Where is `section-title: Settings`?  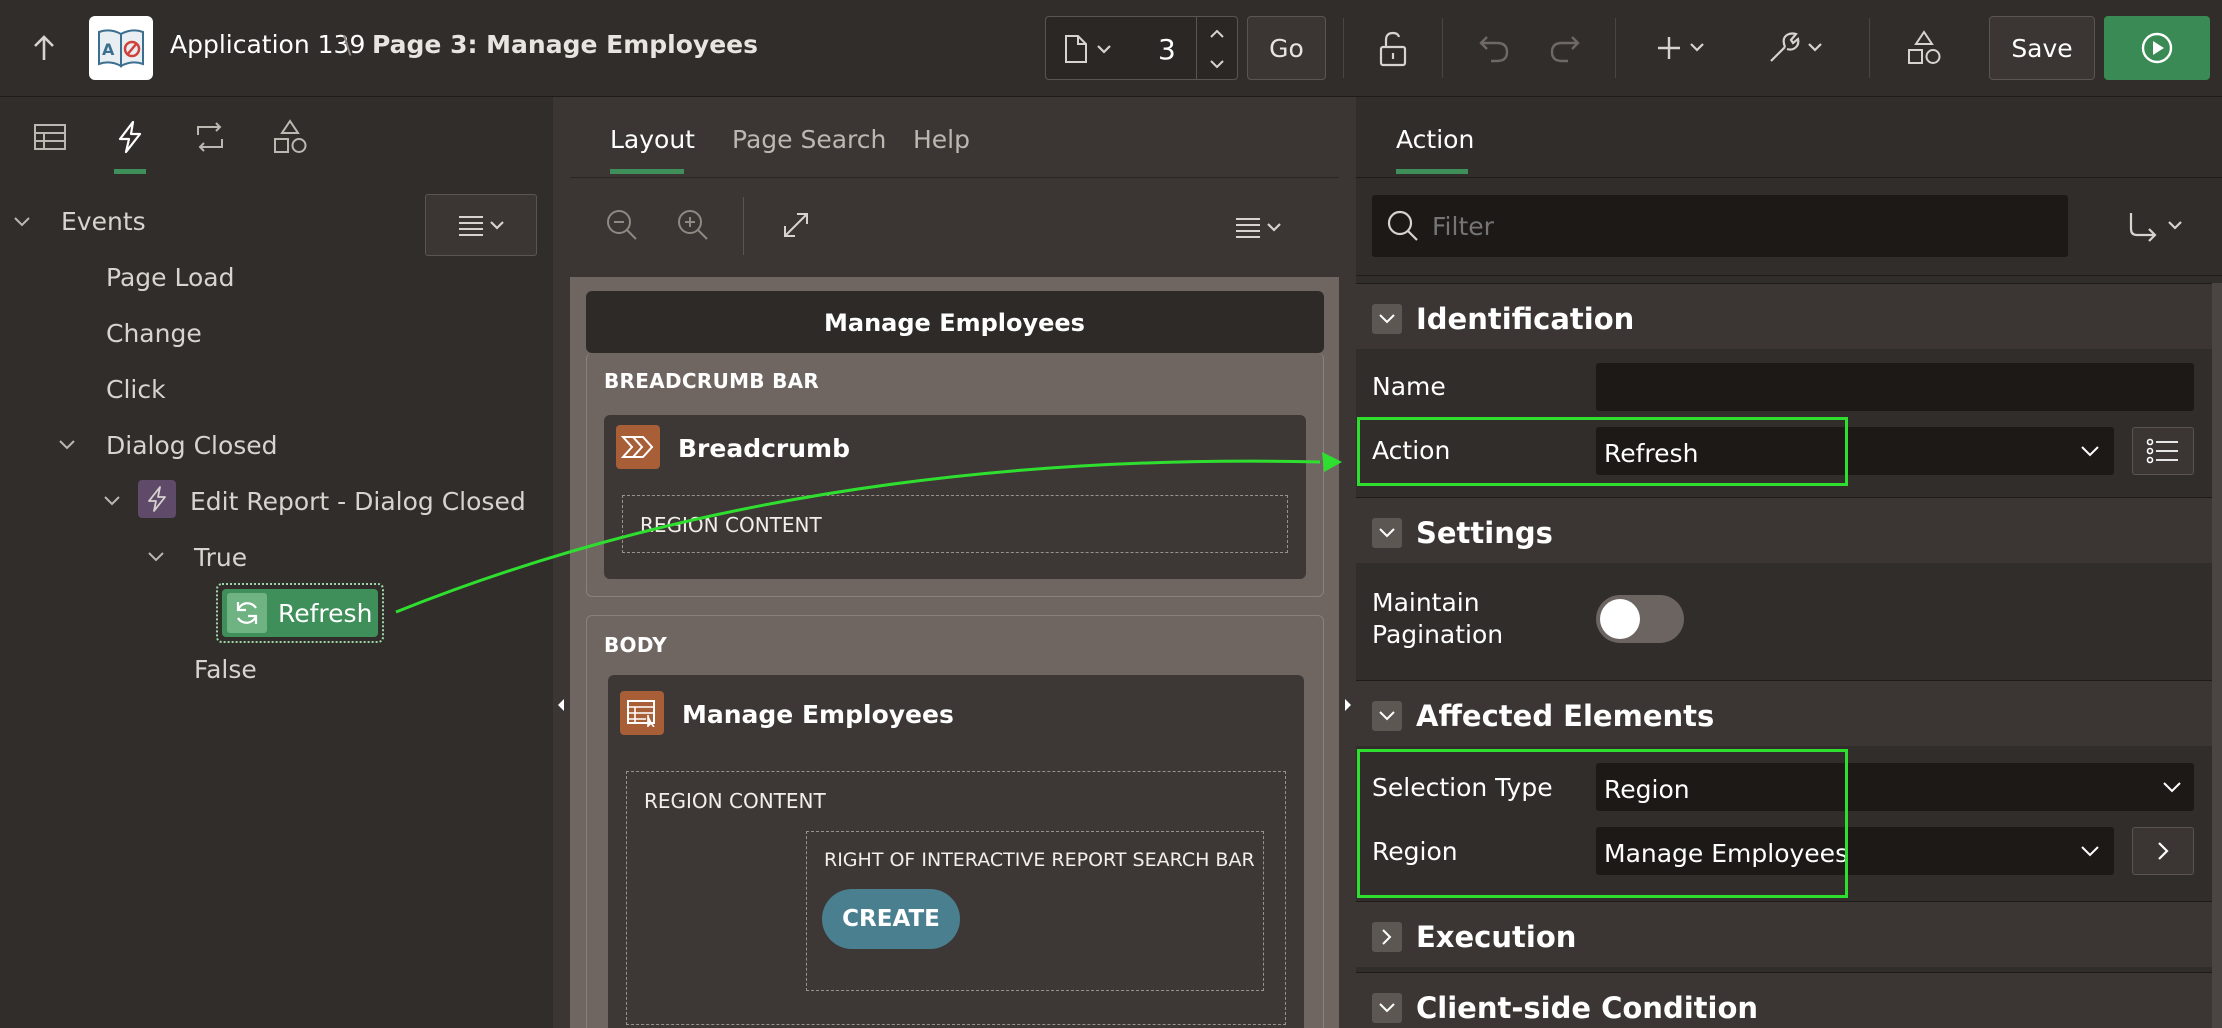
section-title: Settings is located at coordinates (1484, 533).